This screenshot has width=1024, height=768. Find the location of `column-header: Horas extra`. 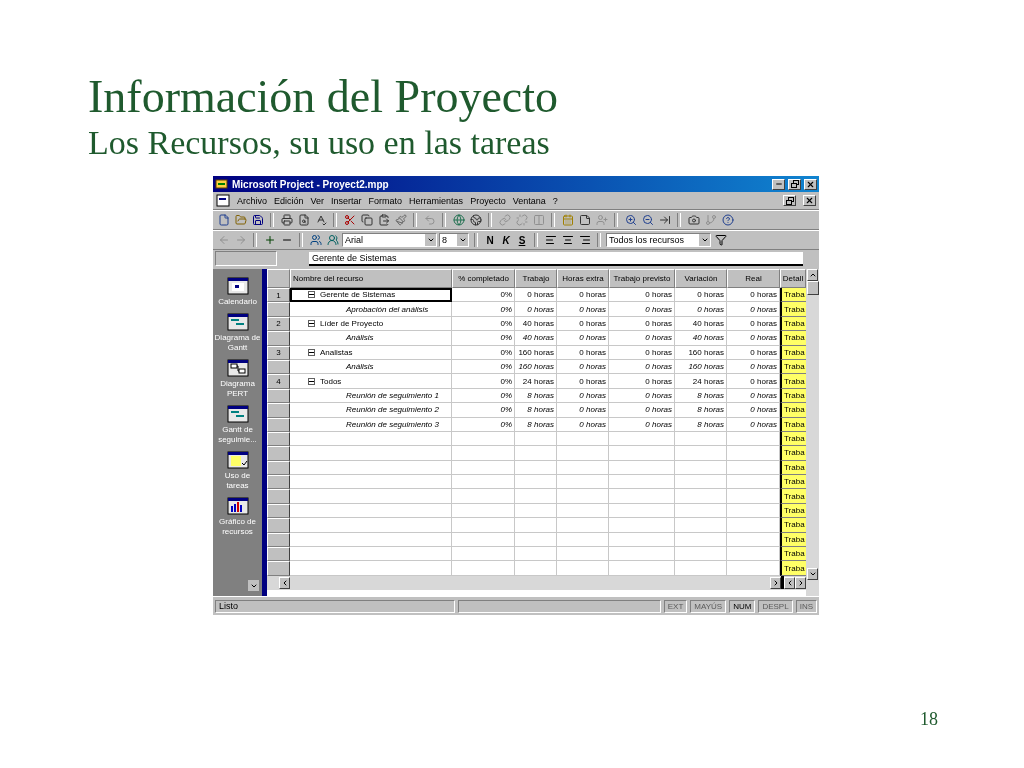

column-header: Horas extra is located at coordinates (583, 278).